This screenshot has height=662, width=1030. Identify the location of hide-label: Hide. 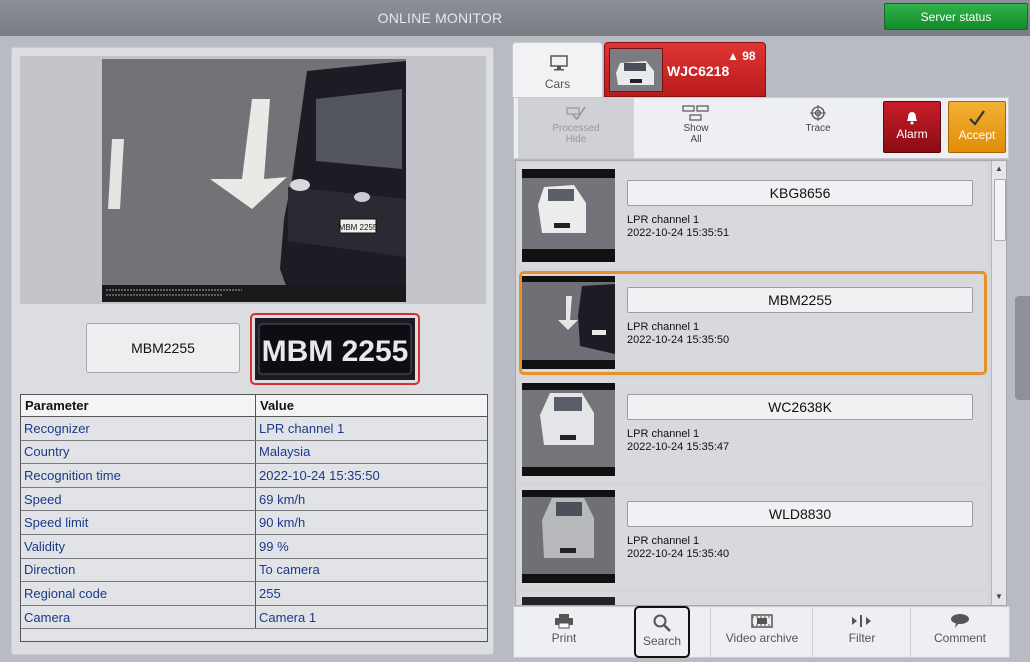
(576, 139).